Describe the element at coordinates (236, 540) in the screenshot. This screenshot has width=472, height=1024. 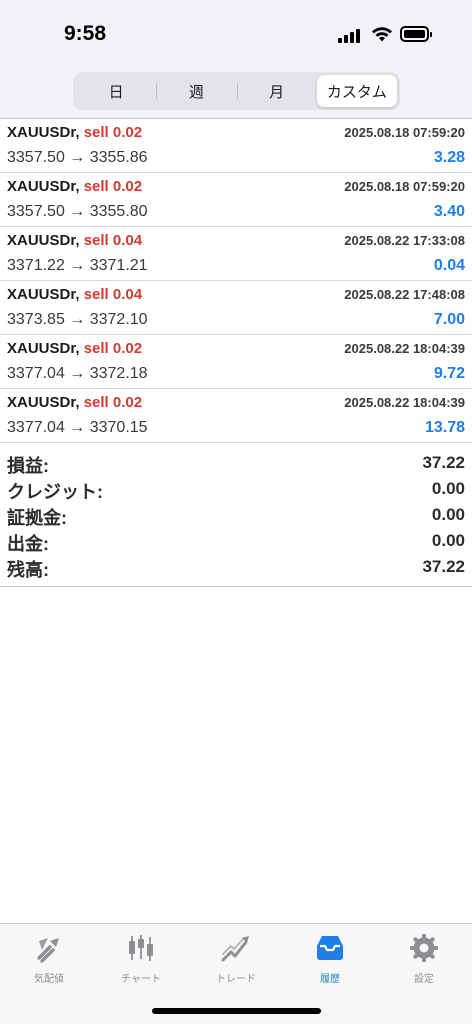
I see `summary-row-withdrawal: 出金: 0.00` at that location.